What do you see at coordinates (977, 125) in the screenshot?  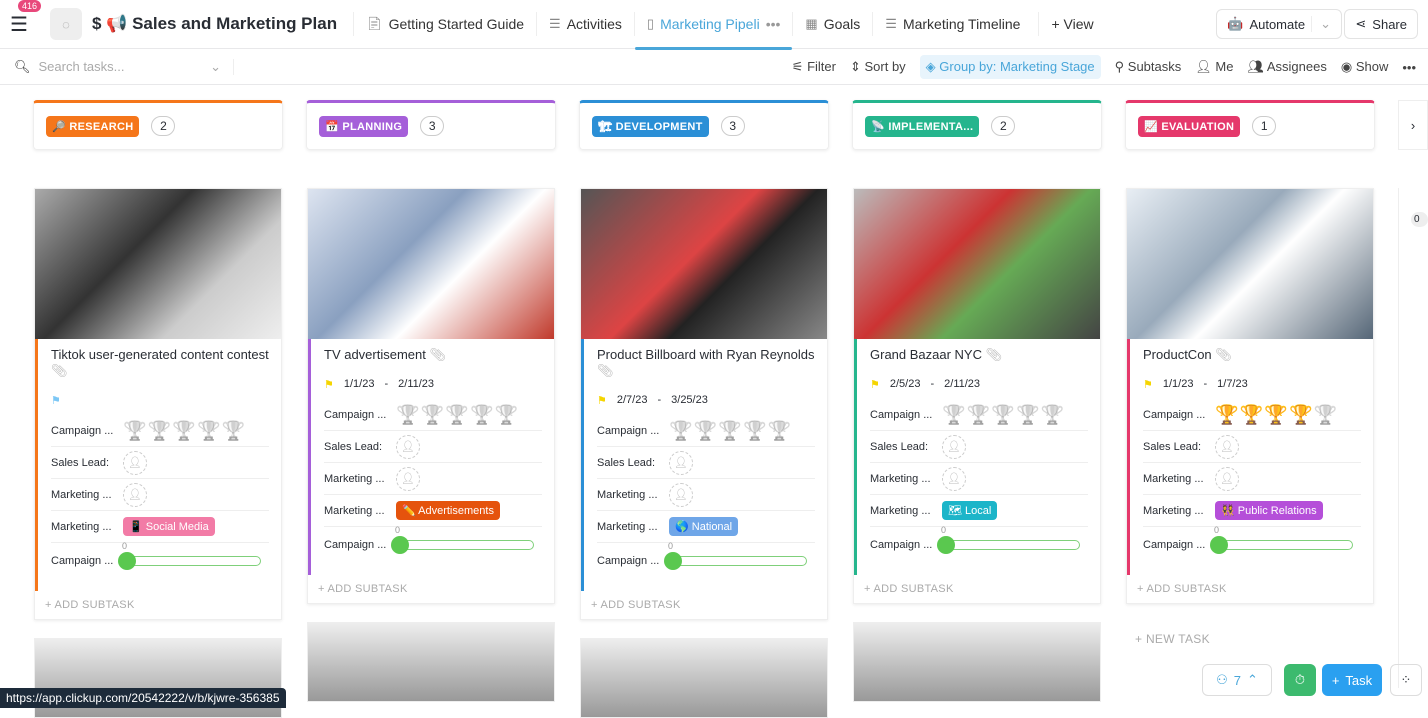 I see `column-header: 📡 IMPLEMENTA... 2` at bounding box center [977, 125].